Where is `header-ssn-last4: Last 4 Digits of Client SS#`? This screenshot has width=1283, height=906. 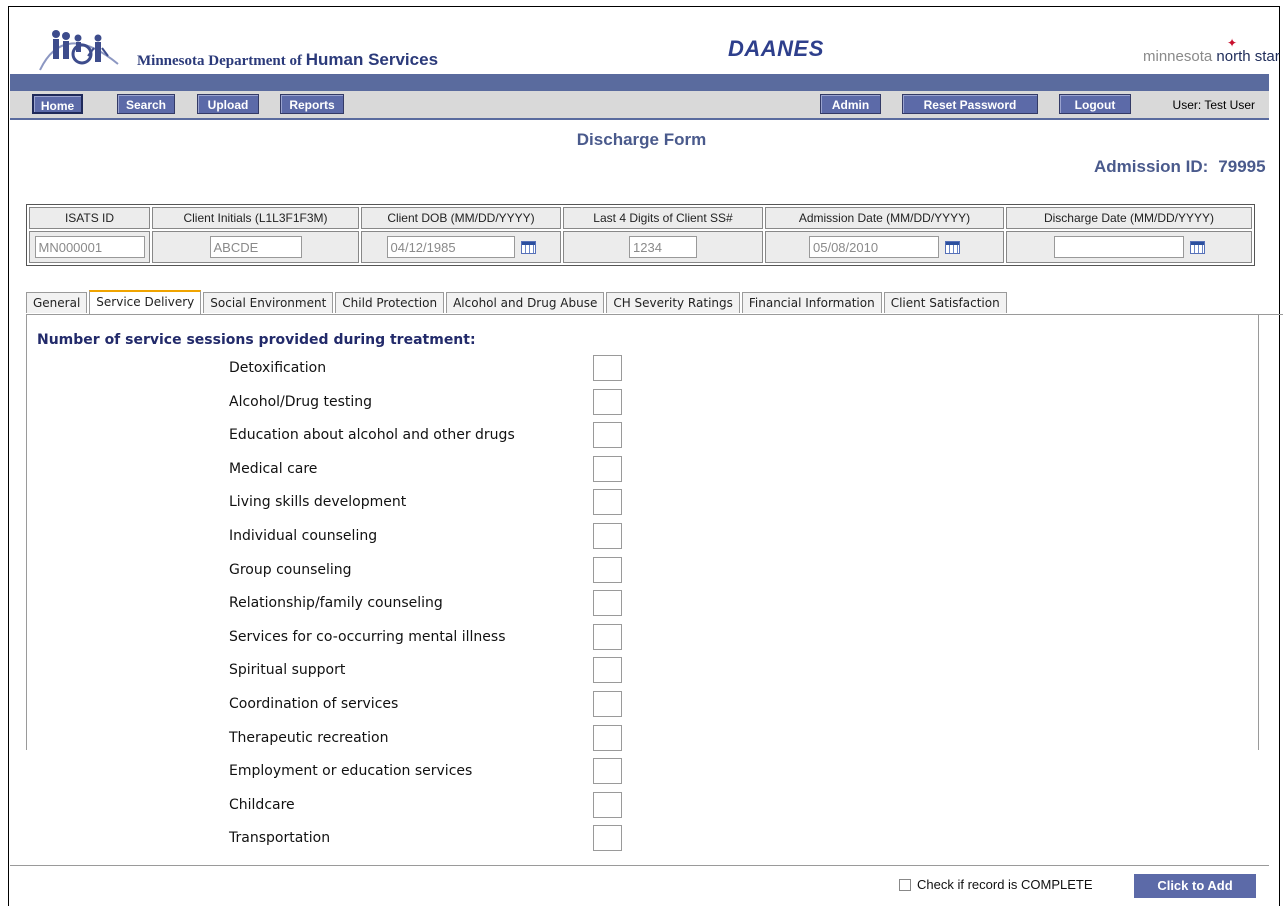
header-ssn-last4: Last 4 Digits of Client SS# is located at coordinates (663, 218).